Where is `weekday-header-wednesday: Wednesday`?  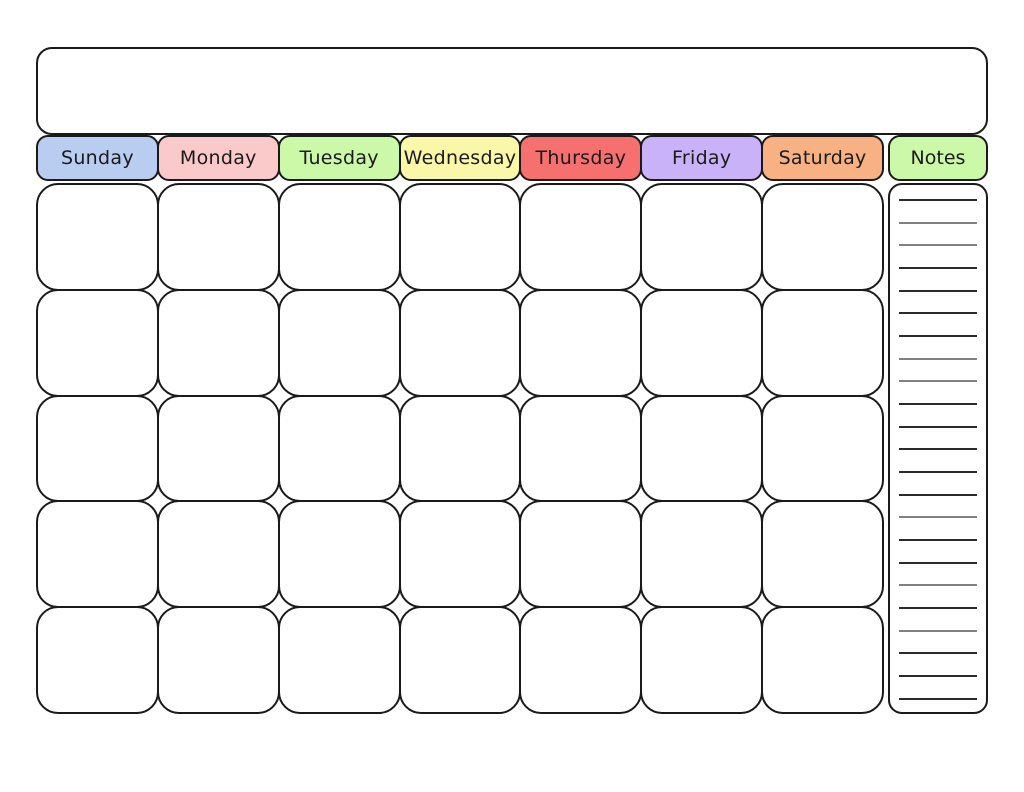
weekday-header-wednesday: Wednesday is located at coordinates (460, 158).